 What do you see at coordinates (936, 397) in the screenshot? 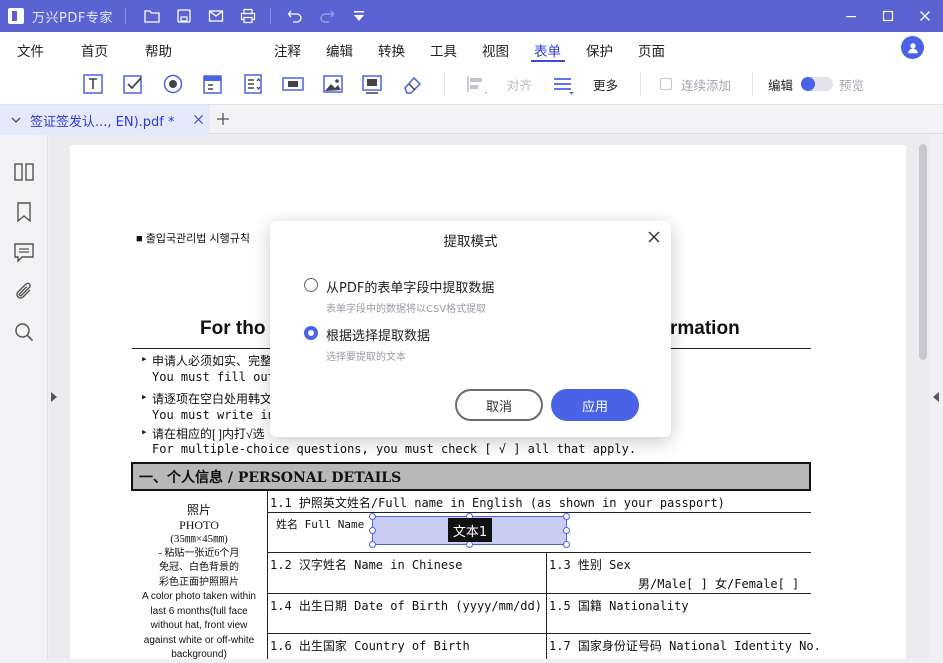
I see `collapse-right-panel-icon` at bounding box center [936, 397].